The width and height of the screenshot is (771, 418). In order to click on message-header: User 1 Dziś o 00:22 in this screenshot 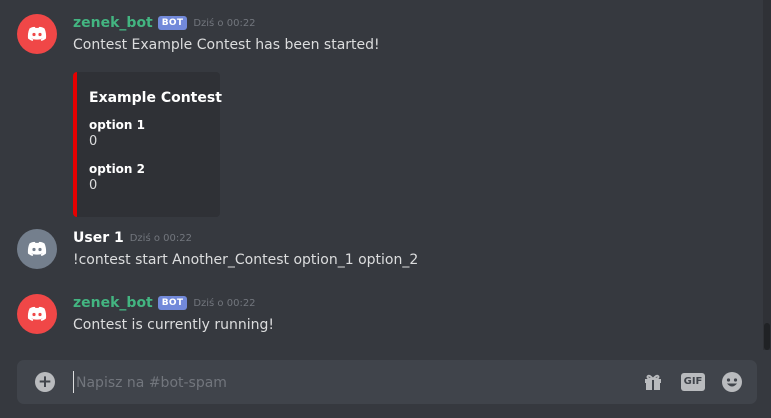, I will do `click(132, 238)`.